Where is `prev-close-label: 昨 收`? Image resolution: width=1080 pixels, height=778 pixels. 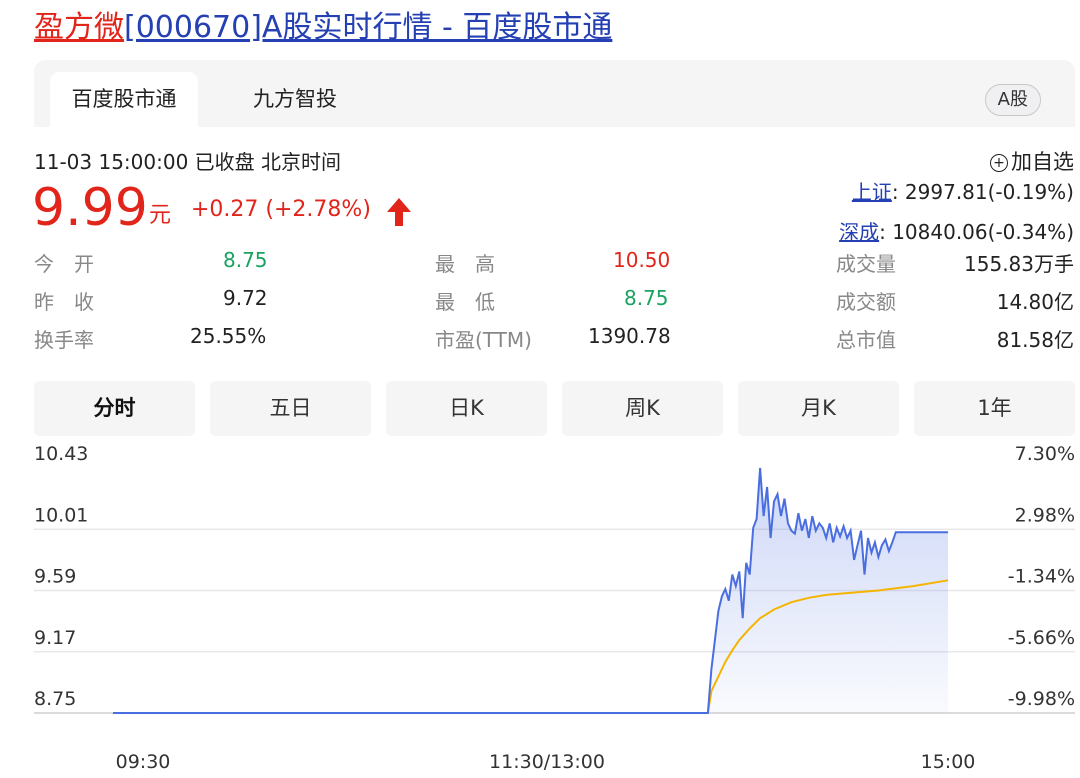 prev-close-label: 昨 收 is located at coordinates (64, 302).